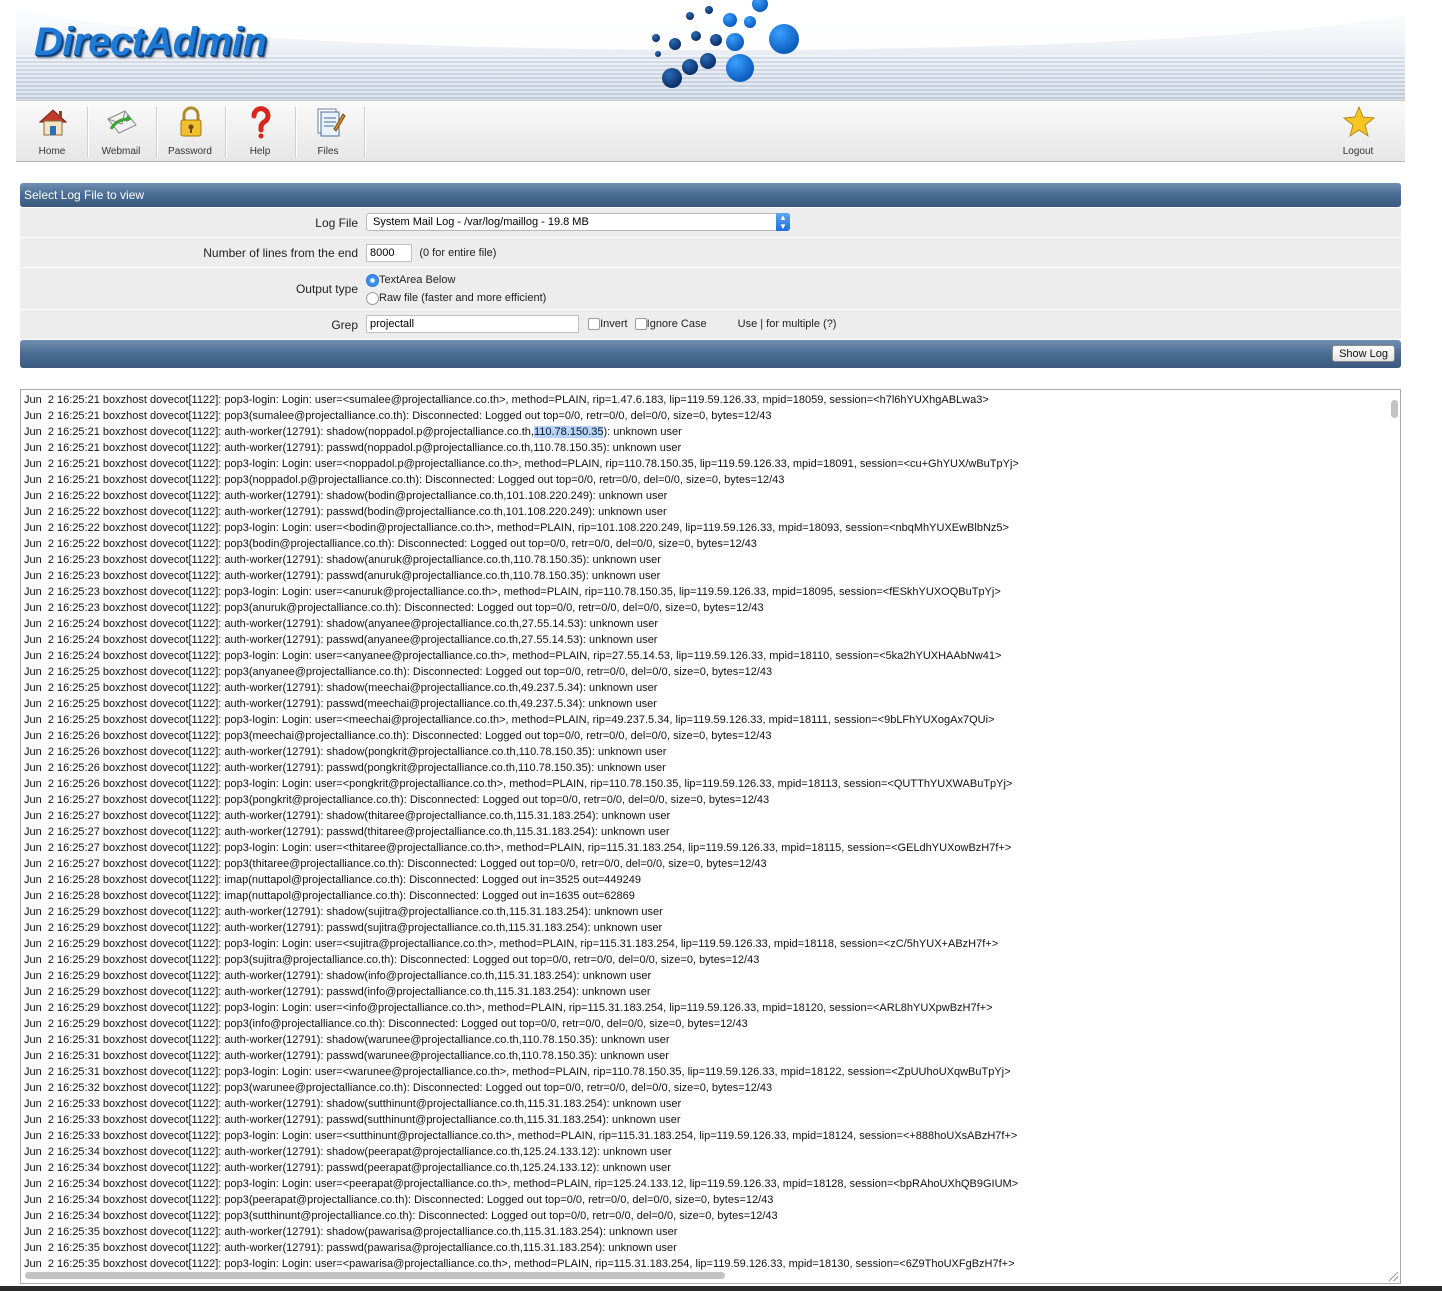 The image size is (1442, 1291). Describe the element at coordinates (463, 298) in the screenshot. I see `output-option-raw-label: Raw file (faster and more efficient)` at that location.